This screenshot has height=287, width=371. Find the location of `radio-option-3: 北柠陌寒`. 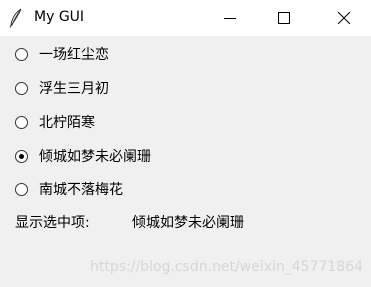

radio-option-3: 北柠陌寒 is located at coordinates (54, 122).